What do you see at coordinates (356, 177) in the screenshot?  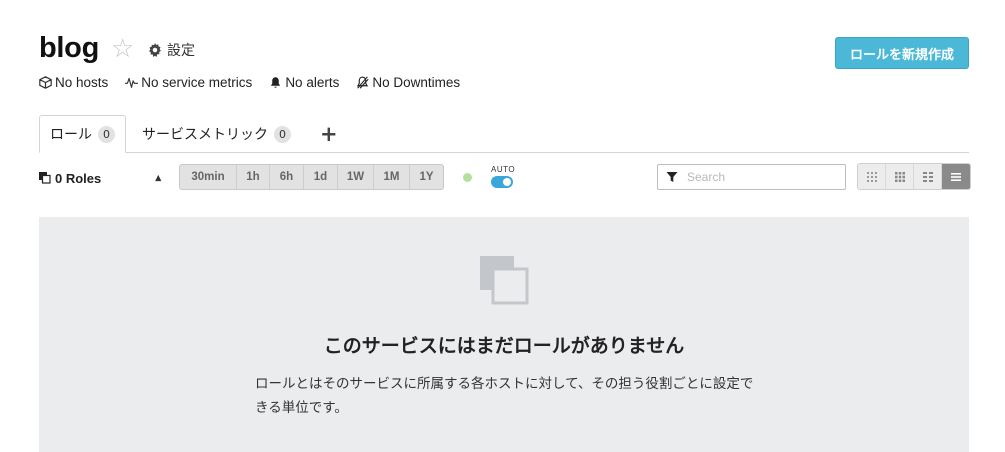 I see `time-range-1w: 1W` at bounding box center [356, 177].